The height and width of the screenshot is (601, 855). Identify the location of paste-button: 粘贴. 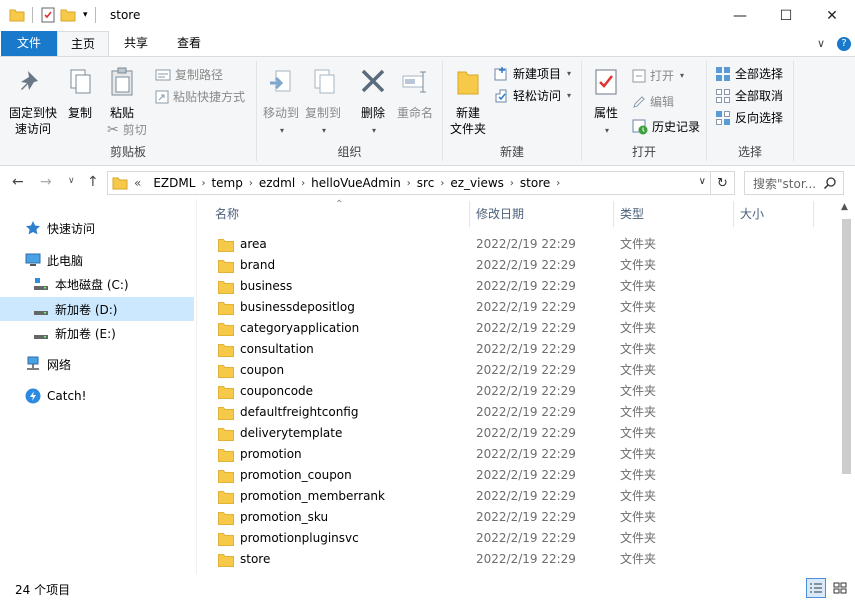
(122, 94).